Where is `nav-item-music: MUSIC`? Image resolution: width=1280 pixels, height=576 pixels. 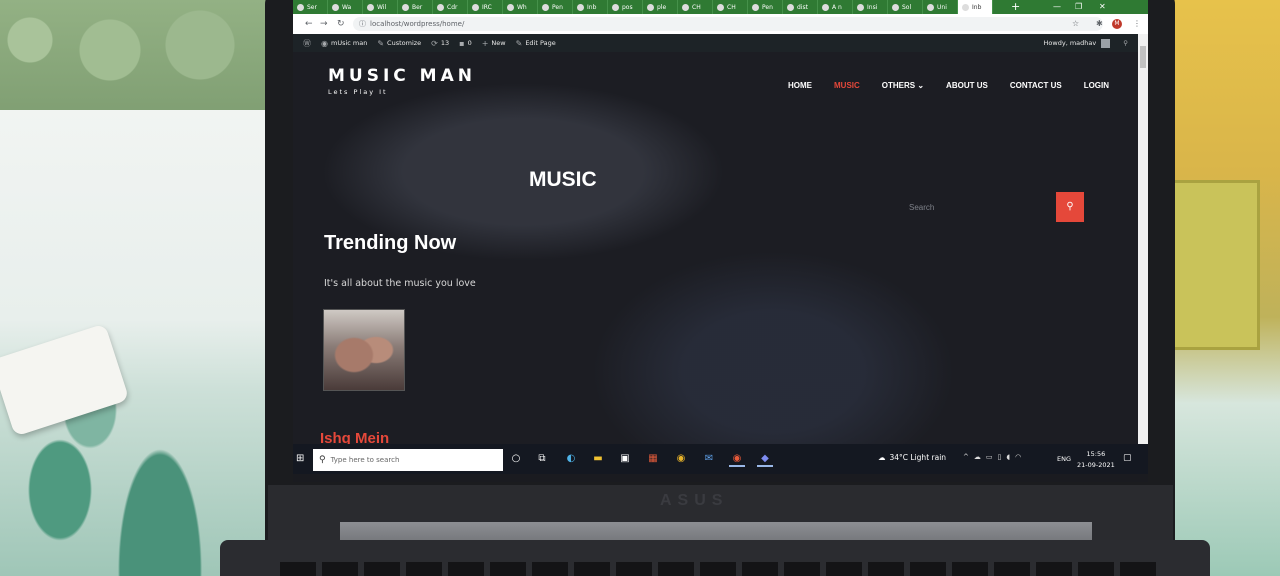 nav-item-music: MUSIC is located at coordinates (847, 85).